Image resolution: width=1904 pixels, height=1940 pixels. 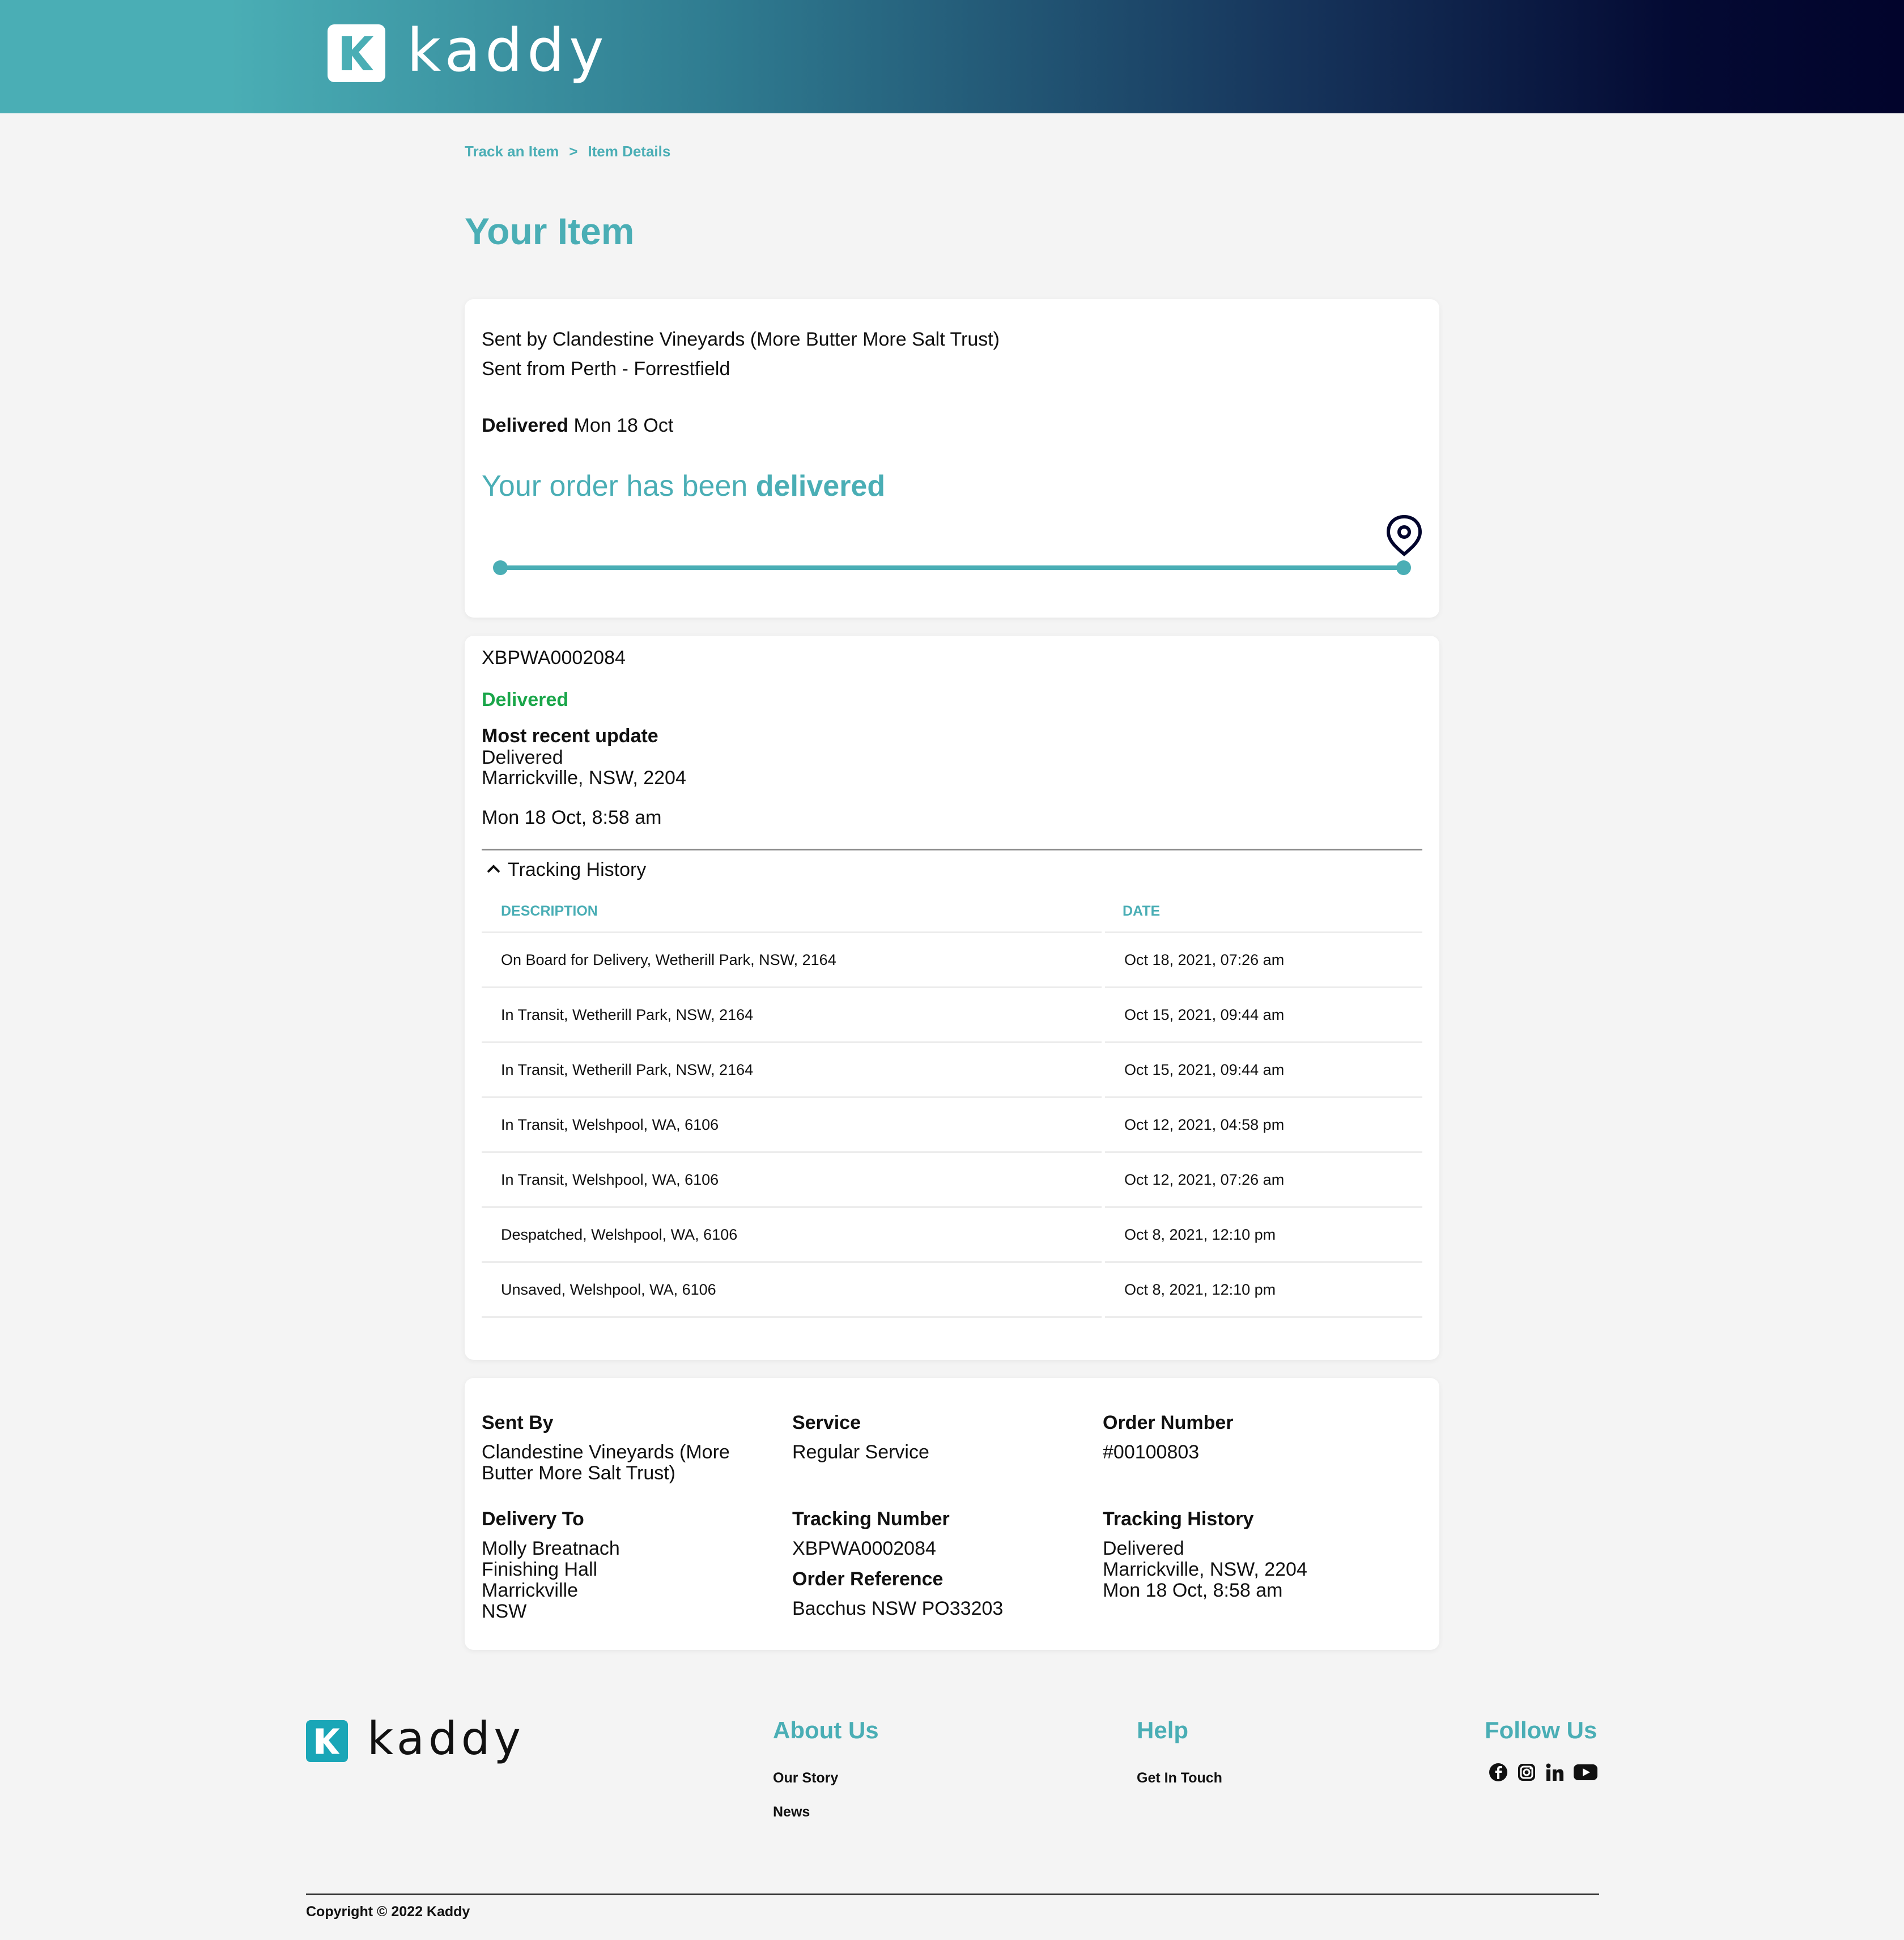 I want to click on tracking-history-line: Marrickville, NSW, 2204, so click(x=1205, y=1569).